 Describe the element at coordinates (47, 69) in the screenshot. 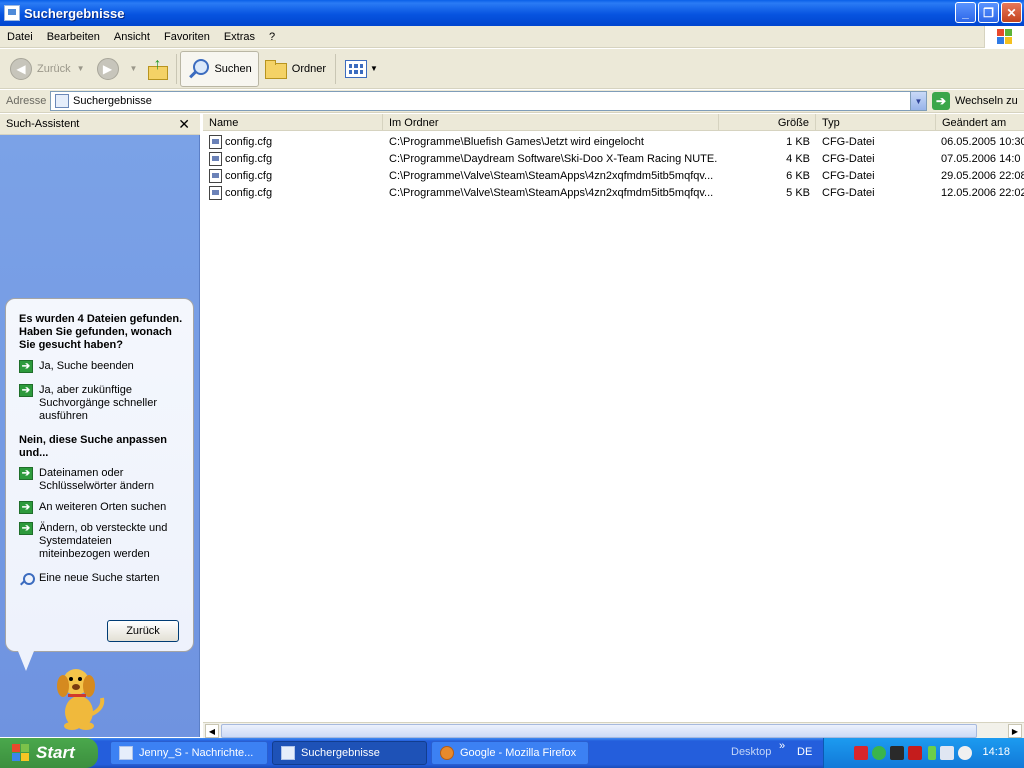

I see `back-button: ◀ Zurück ▼` at that location.